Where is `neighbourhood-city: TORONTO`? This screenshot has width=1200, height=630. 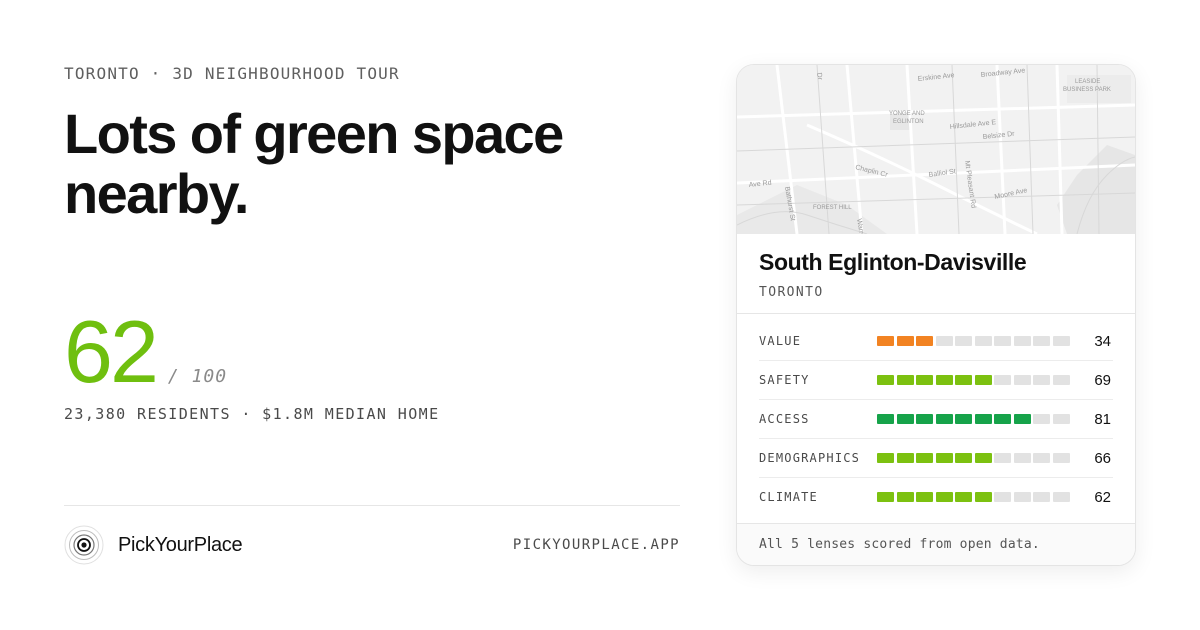
neighbourhood-city: TORONTO is located at coordinates (791, 292).